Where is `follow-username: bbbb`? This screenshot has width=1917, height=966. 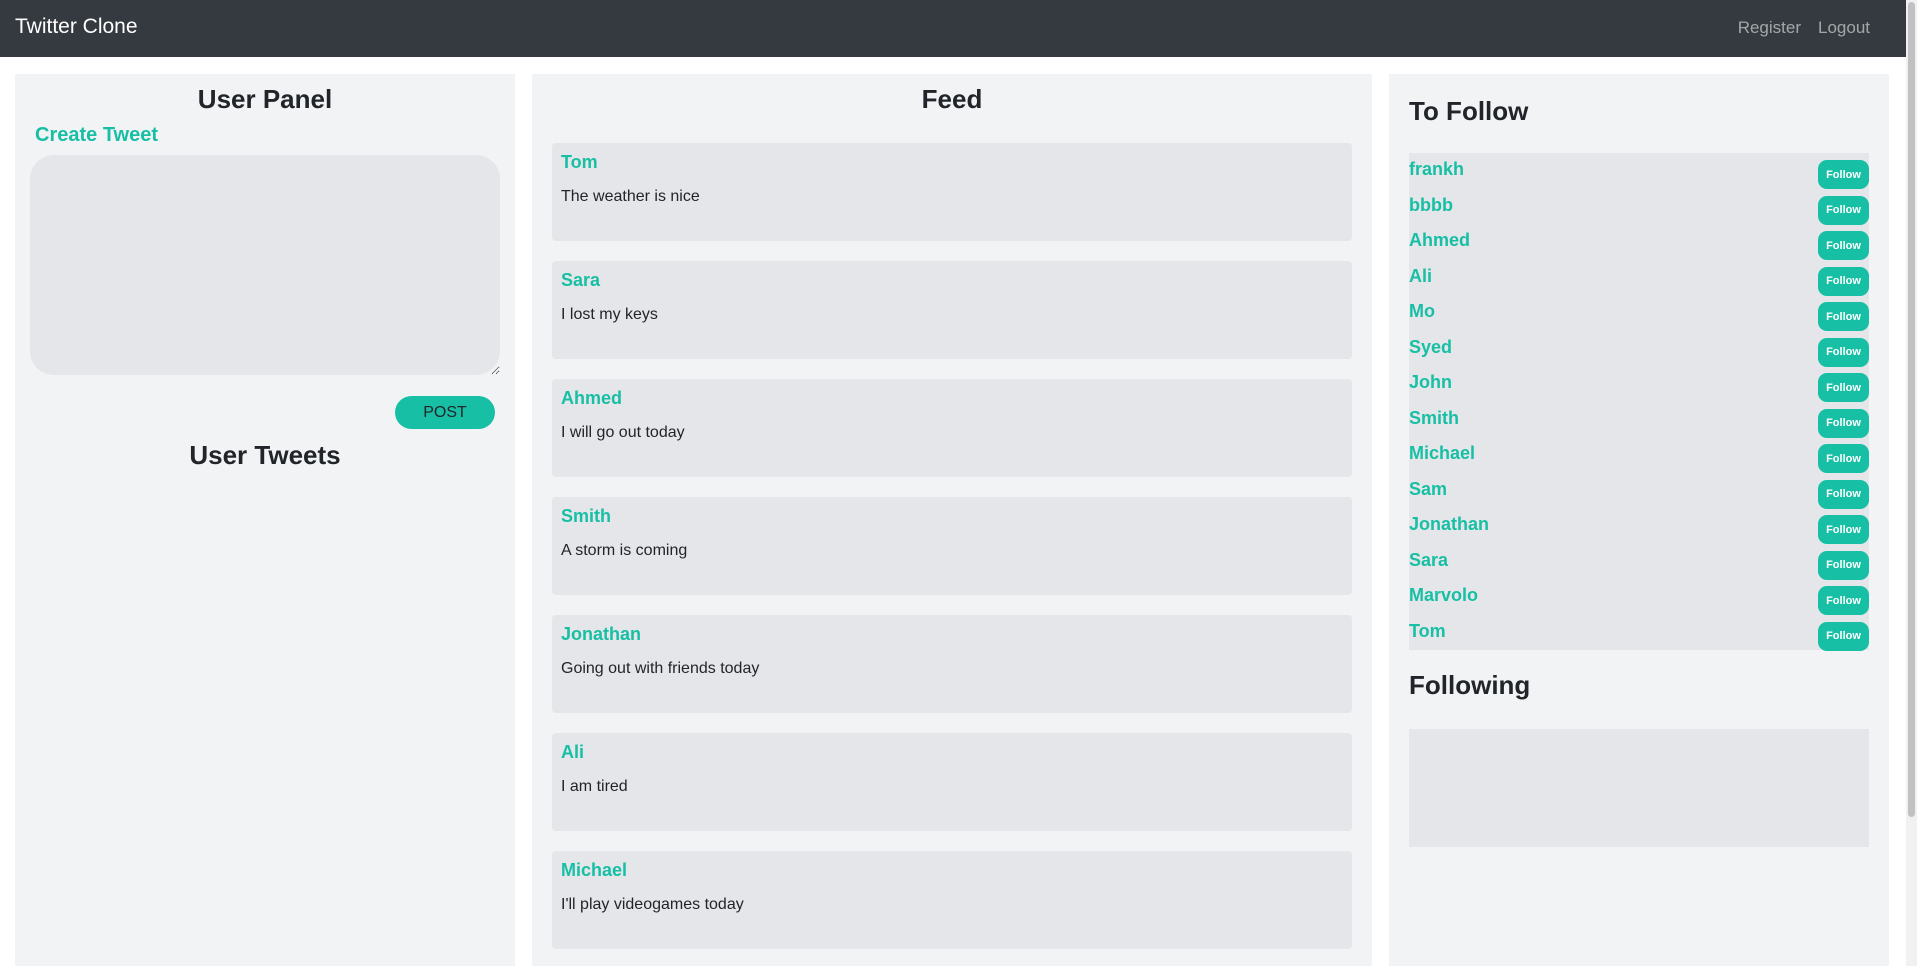 follow-username: bbbb is located at coordinates (1431, 205).